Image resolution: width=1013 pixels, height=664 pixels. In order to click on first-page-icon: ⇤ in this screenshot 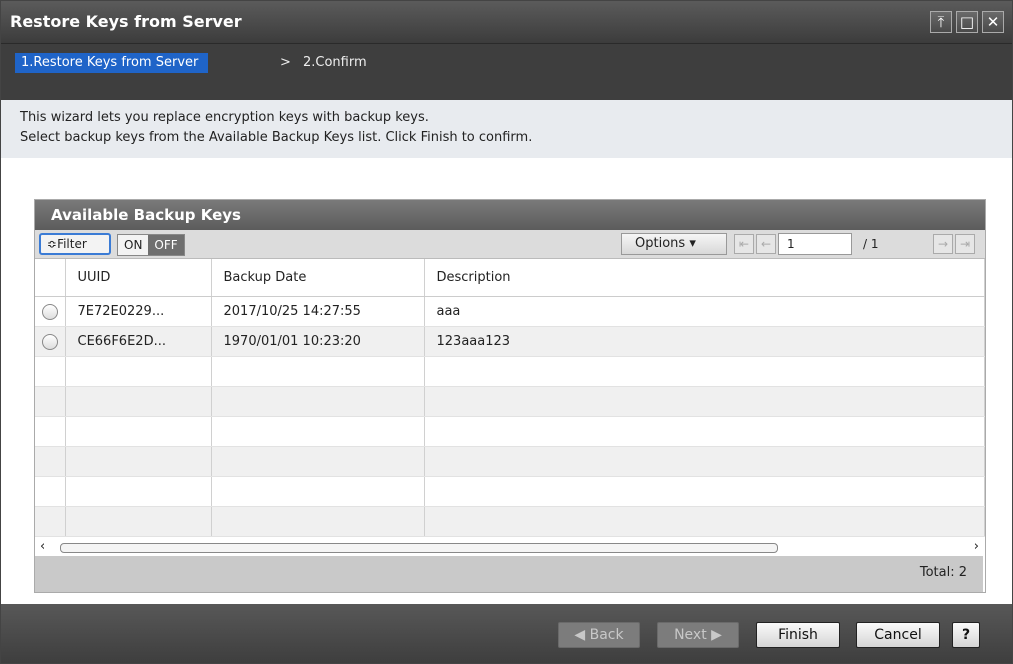, I will do `click(744, 244)`.